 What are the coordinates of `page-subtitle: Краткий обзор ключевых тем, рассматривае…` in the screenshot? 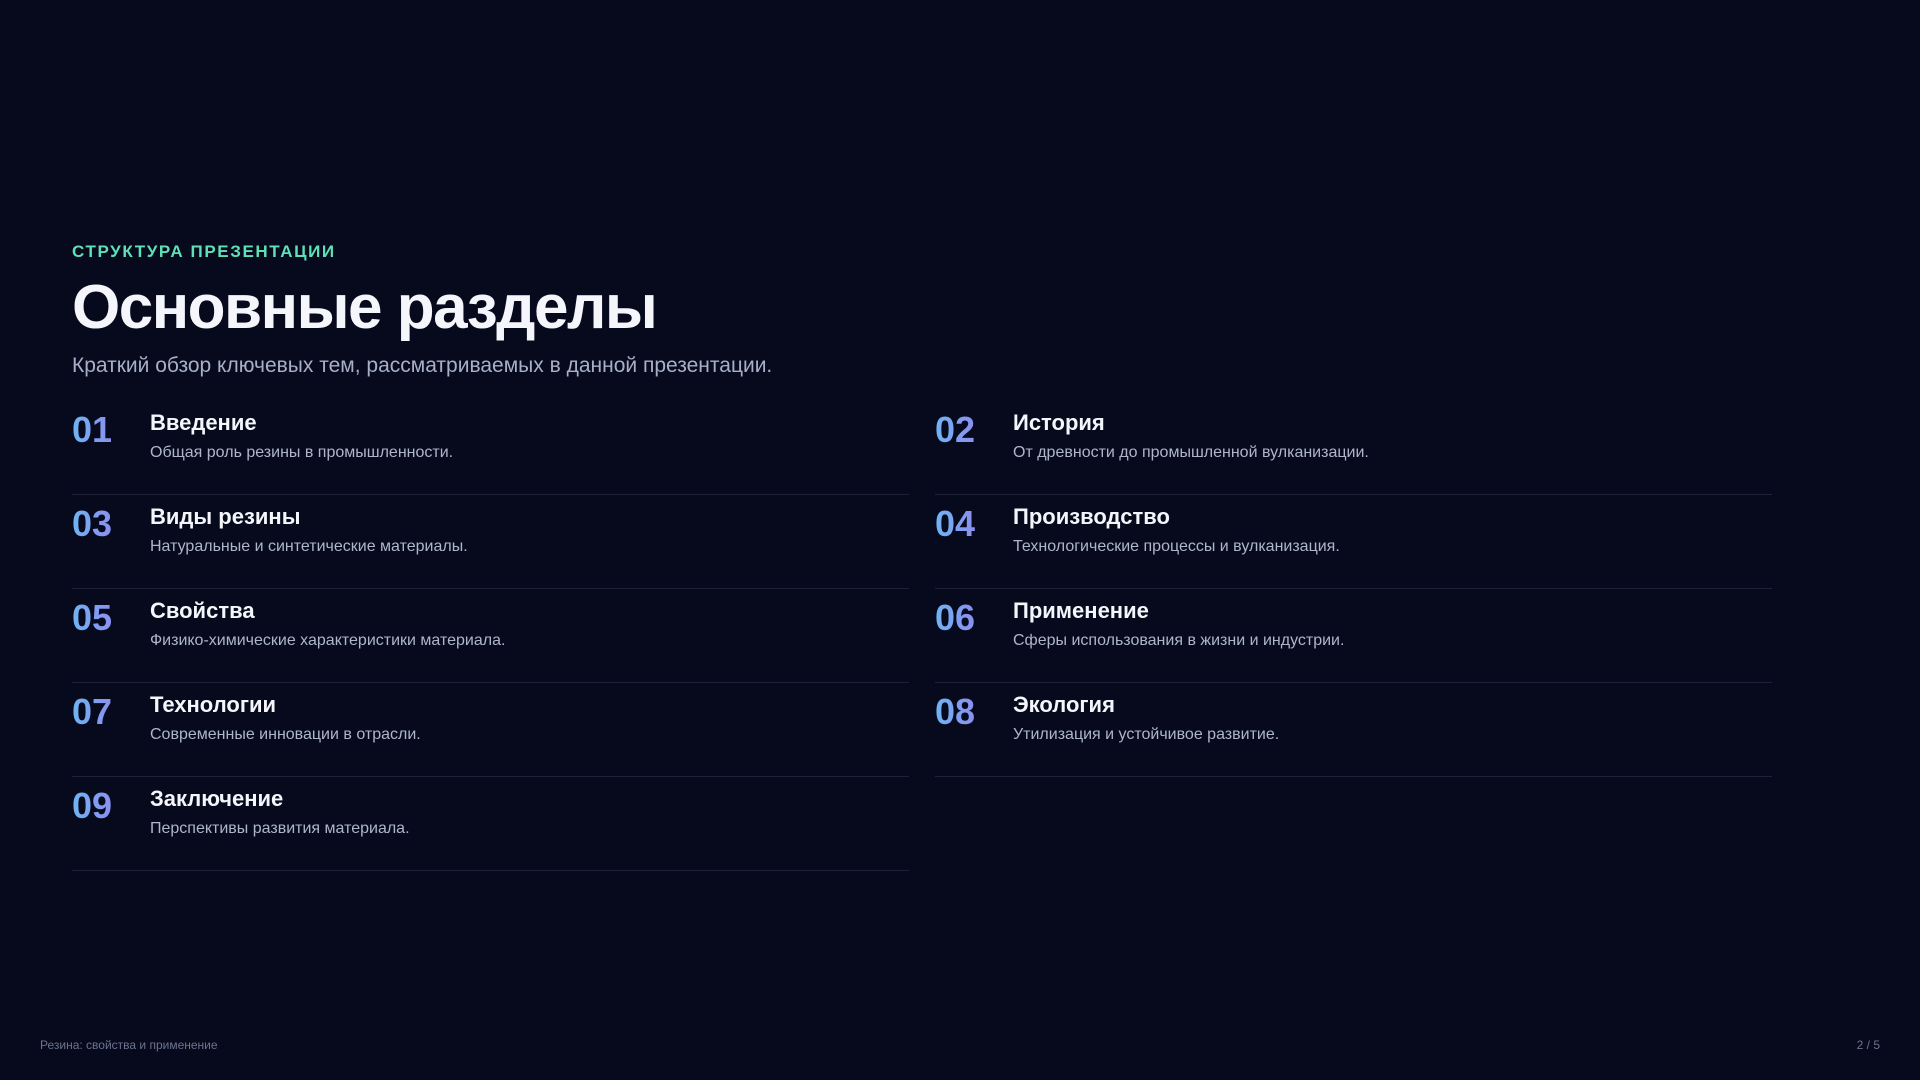 It's located at (422, 365).